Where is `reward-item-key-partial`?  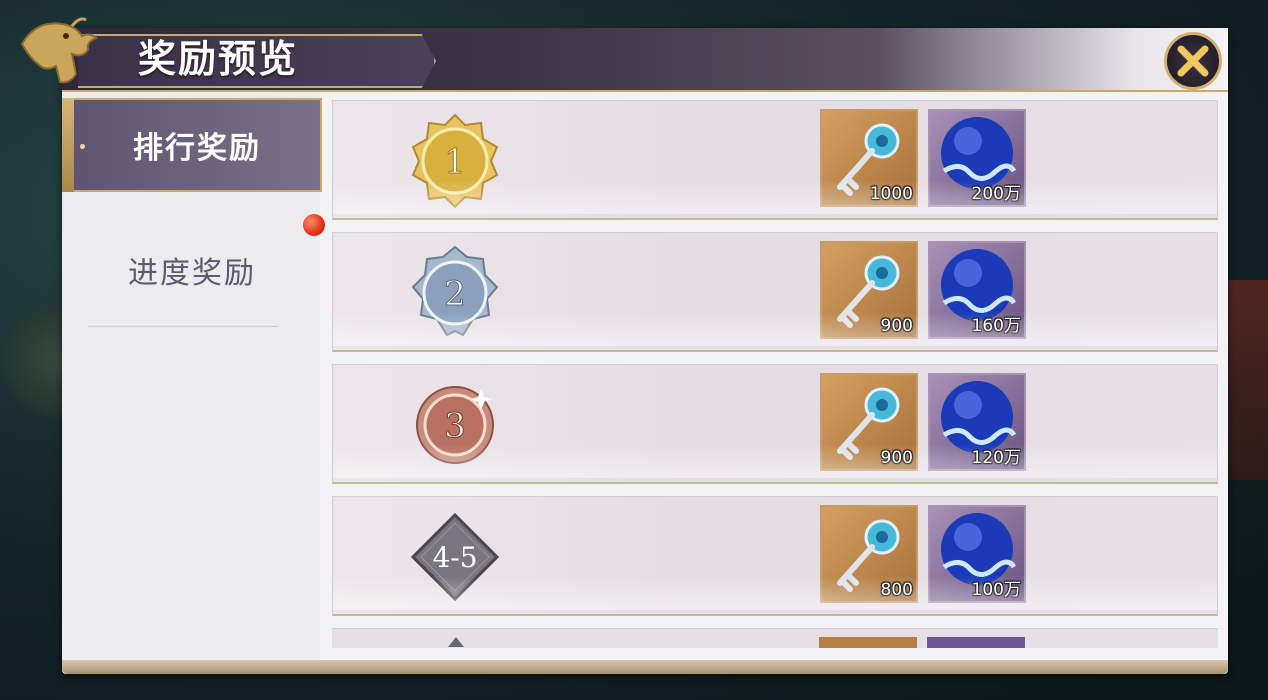 reward-item-key-partial is located at coordinates (868, 642).